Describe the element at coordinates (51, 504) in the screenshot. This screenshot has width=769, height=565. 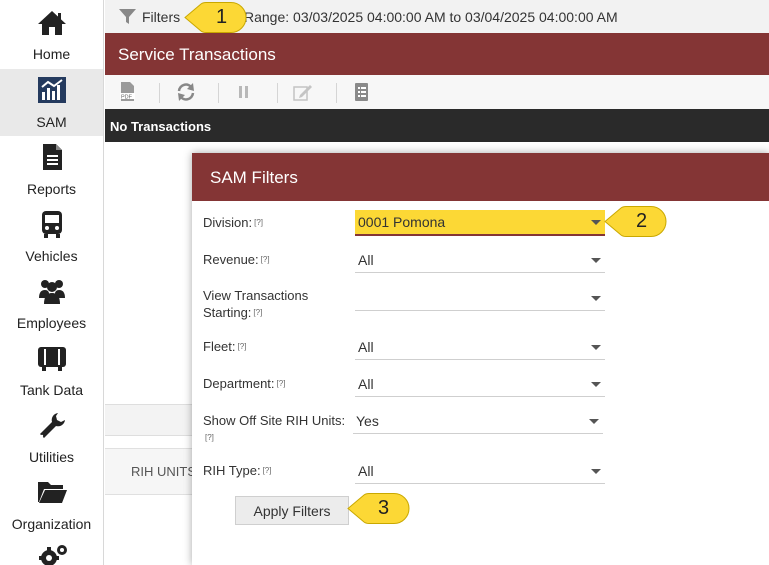
I see `sidebar-item-organization: Organization` at that location.